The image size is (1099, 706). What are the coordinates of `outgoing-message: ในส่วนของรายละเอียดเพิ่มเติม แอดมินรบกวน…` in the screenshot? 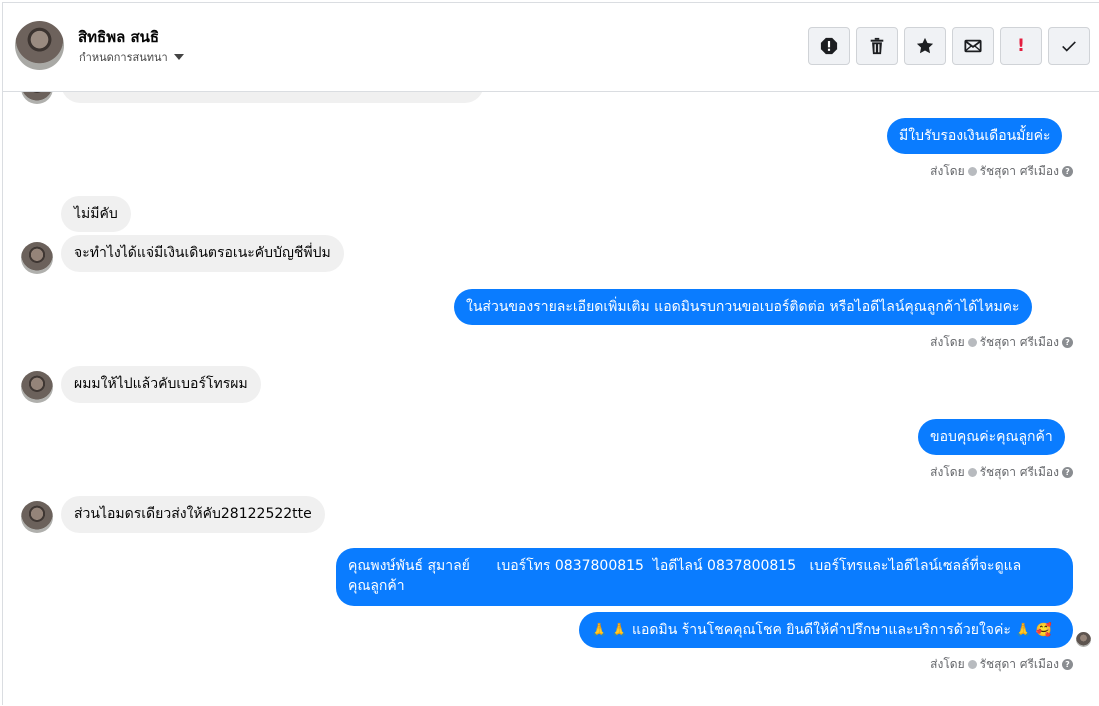 It's located at (743, 307).